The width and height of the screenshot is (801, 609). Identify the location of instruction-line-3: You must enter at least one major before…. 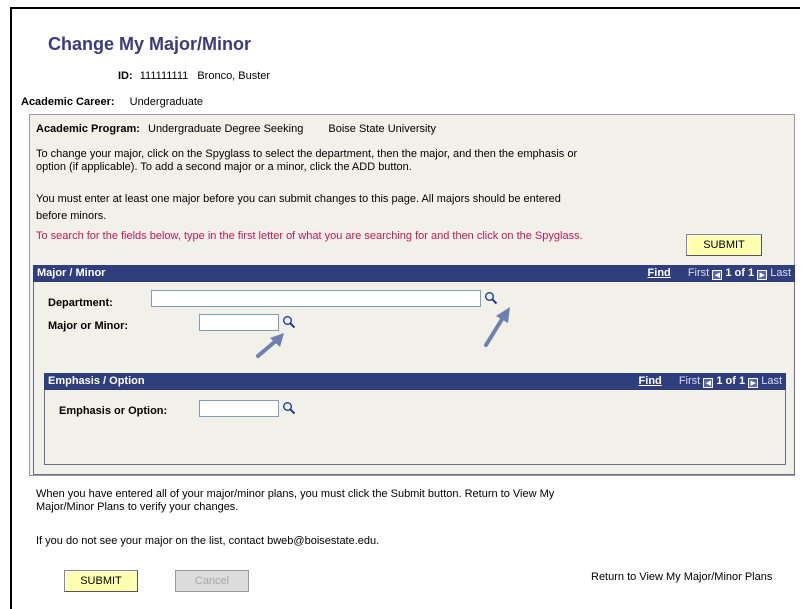
(298, 199).